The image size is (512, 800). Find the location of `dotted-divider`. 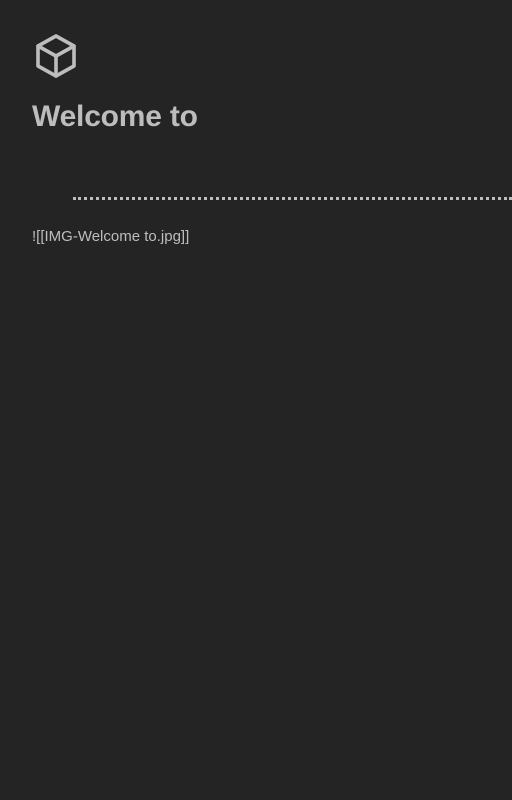

dotted-divider is located at coordinates (292, 198).